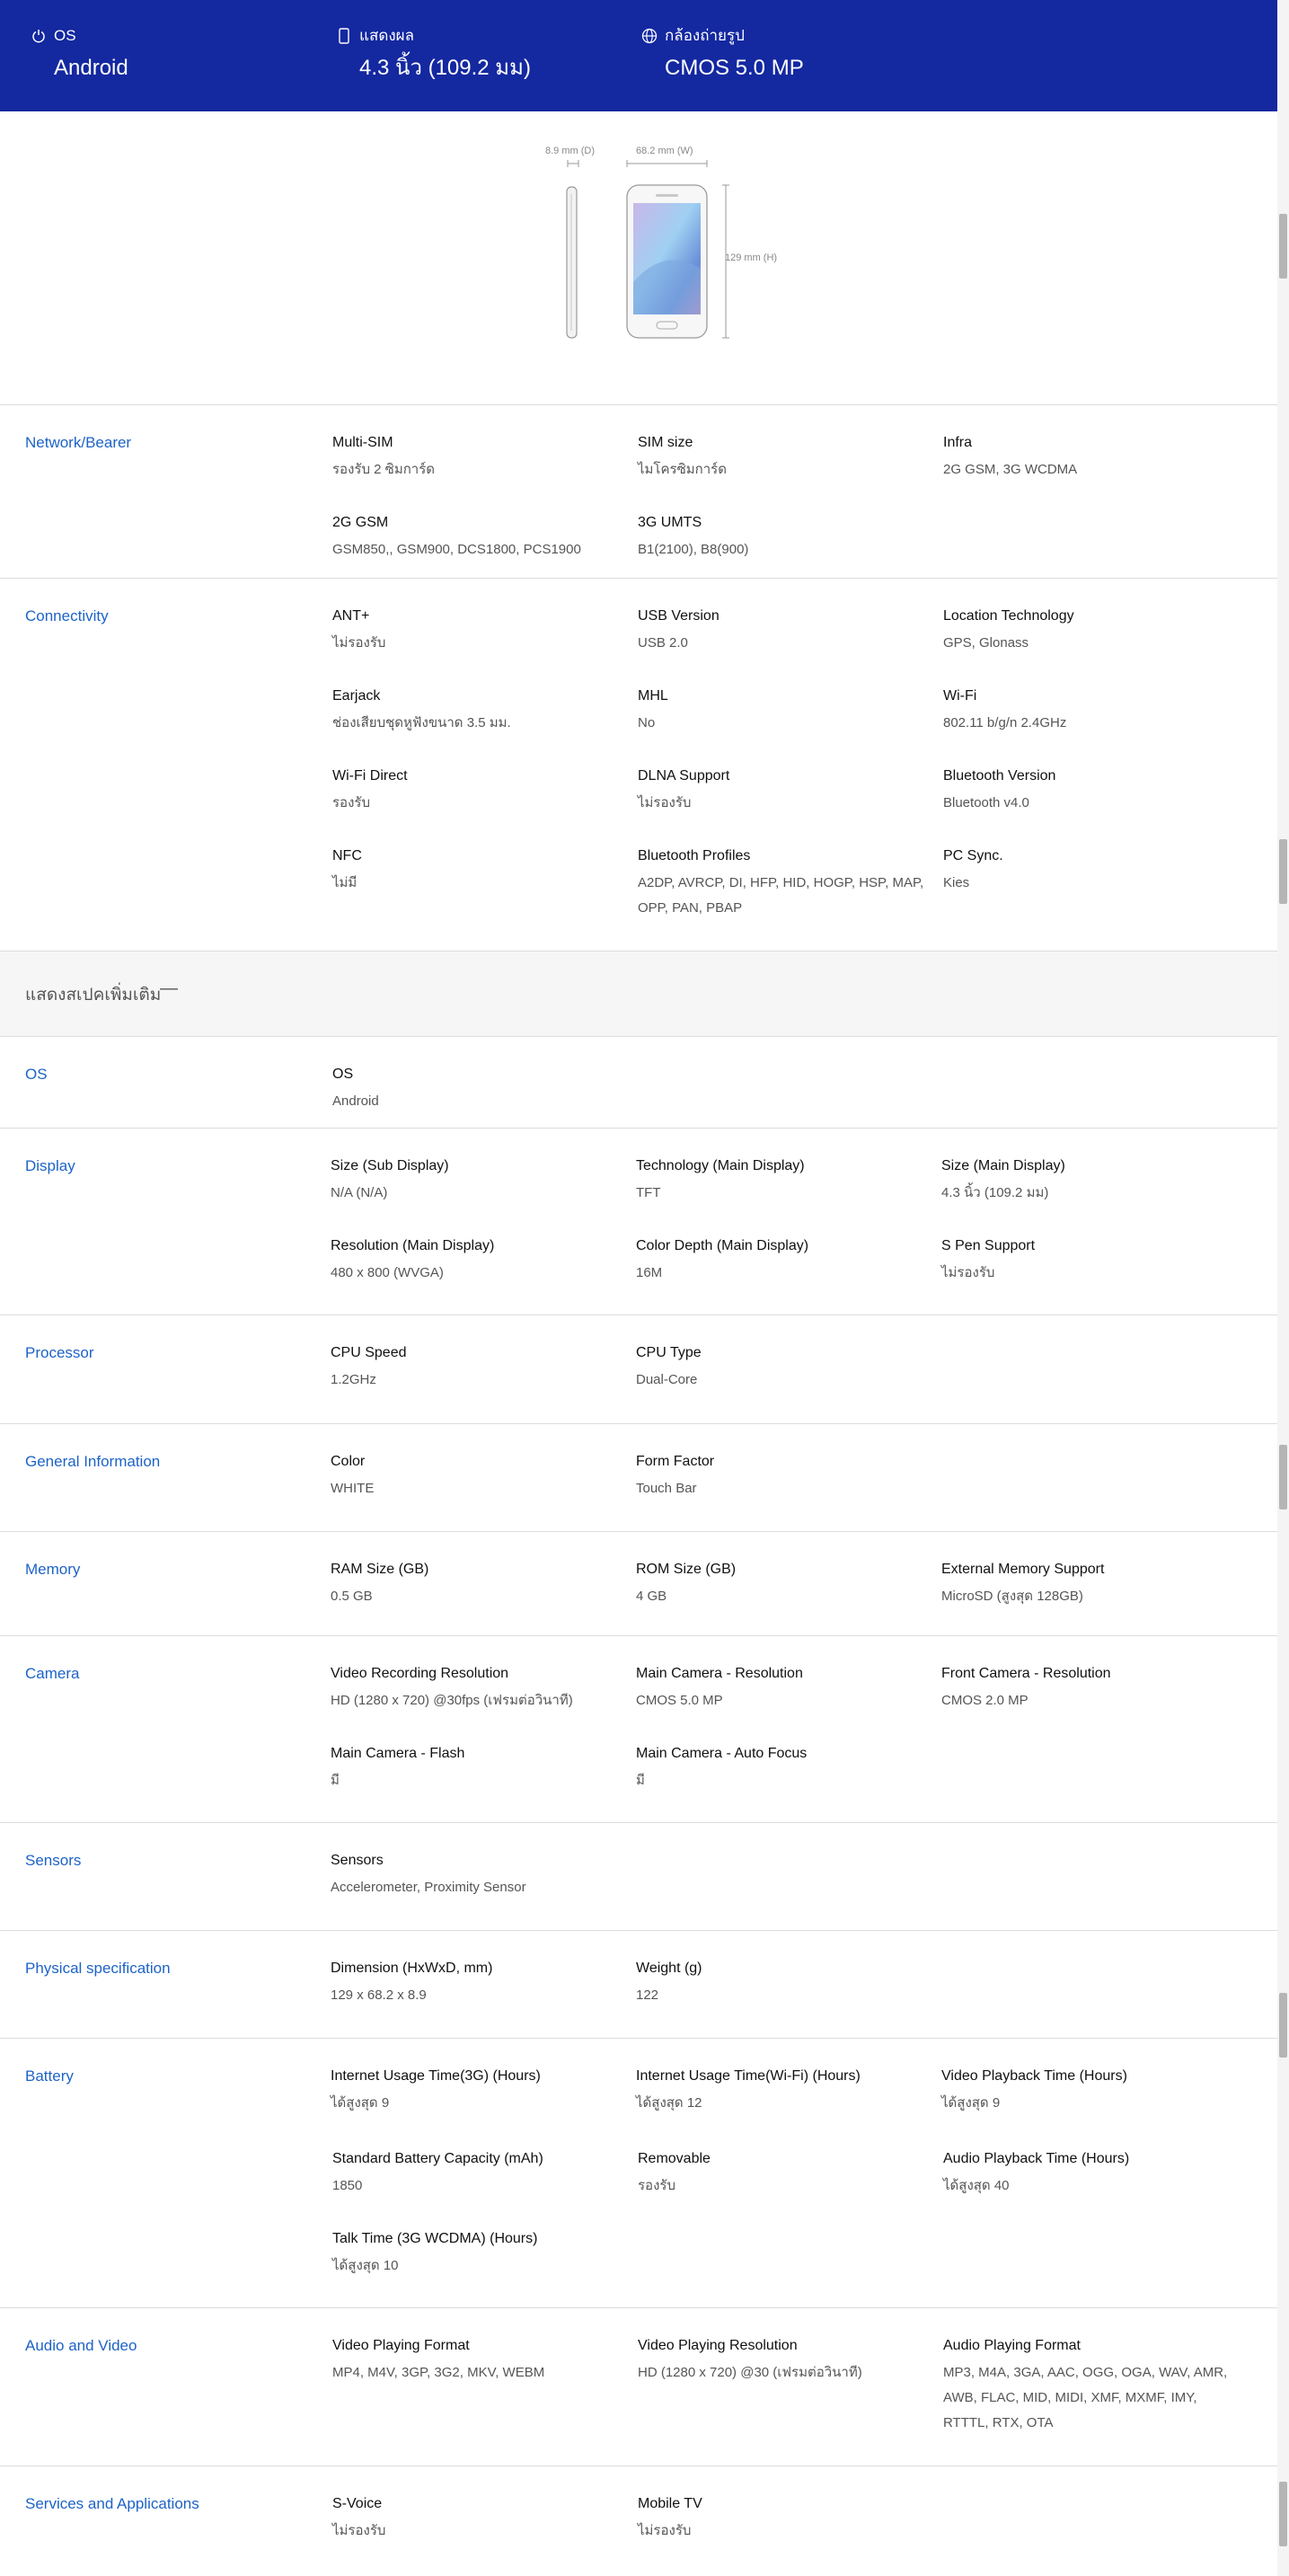  I want to click on spec-key: Wi-Fi Direct, so click(370, 775).